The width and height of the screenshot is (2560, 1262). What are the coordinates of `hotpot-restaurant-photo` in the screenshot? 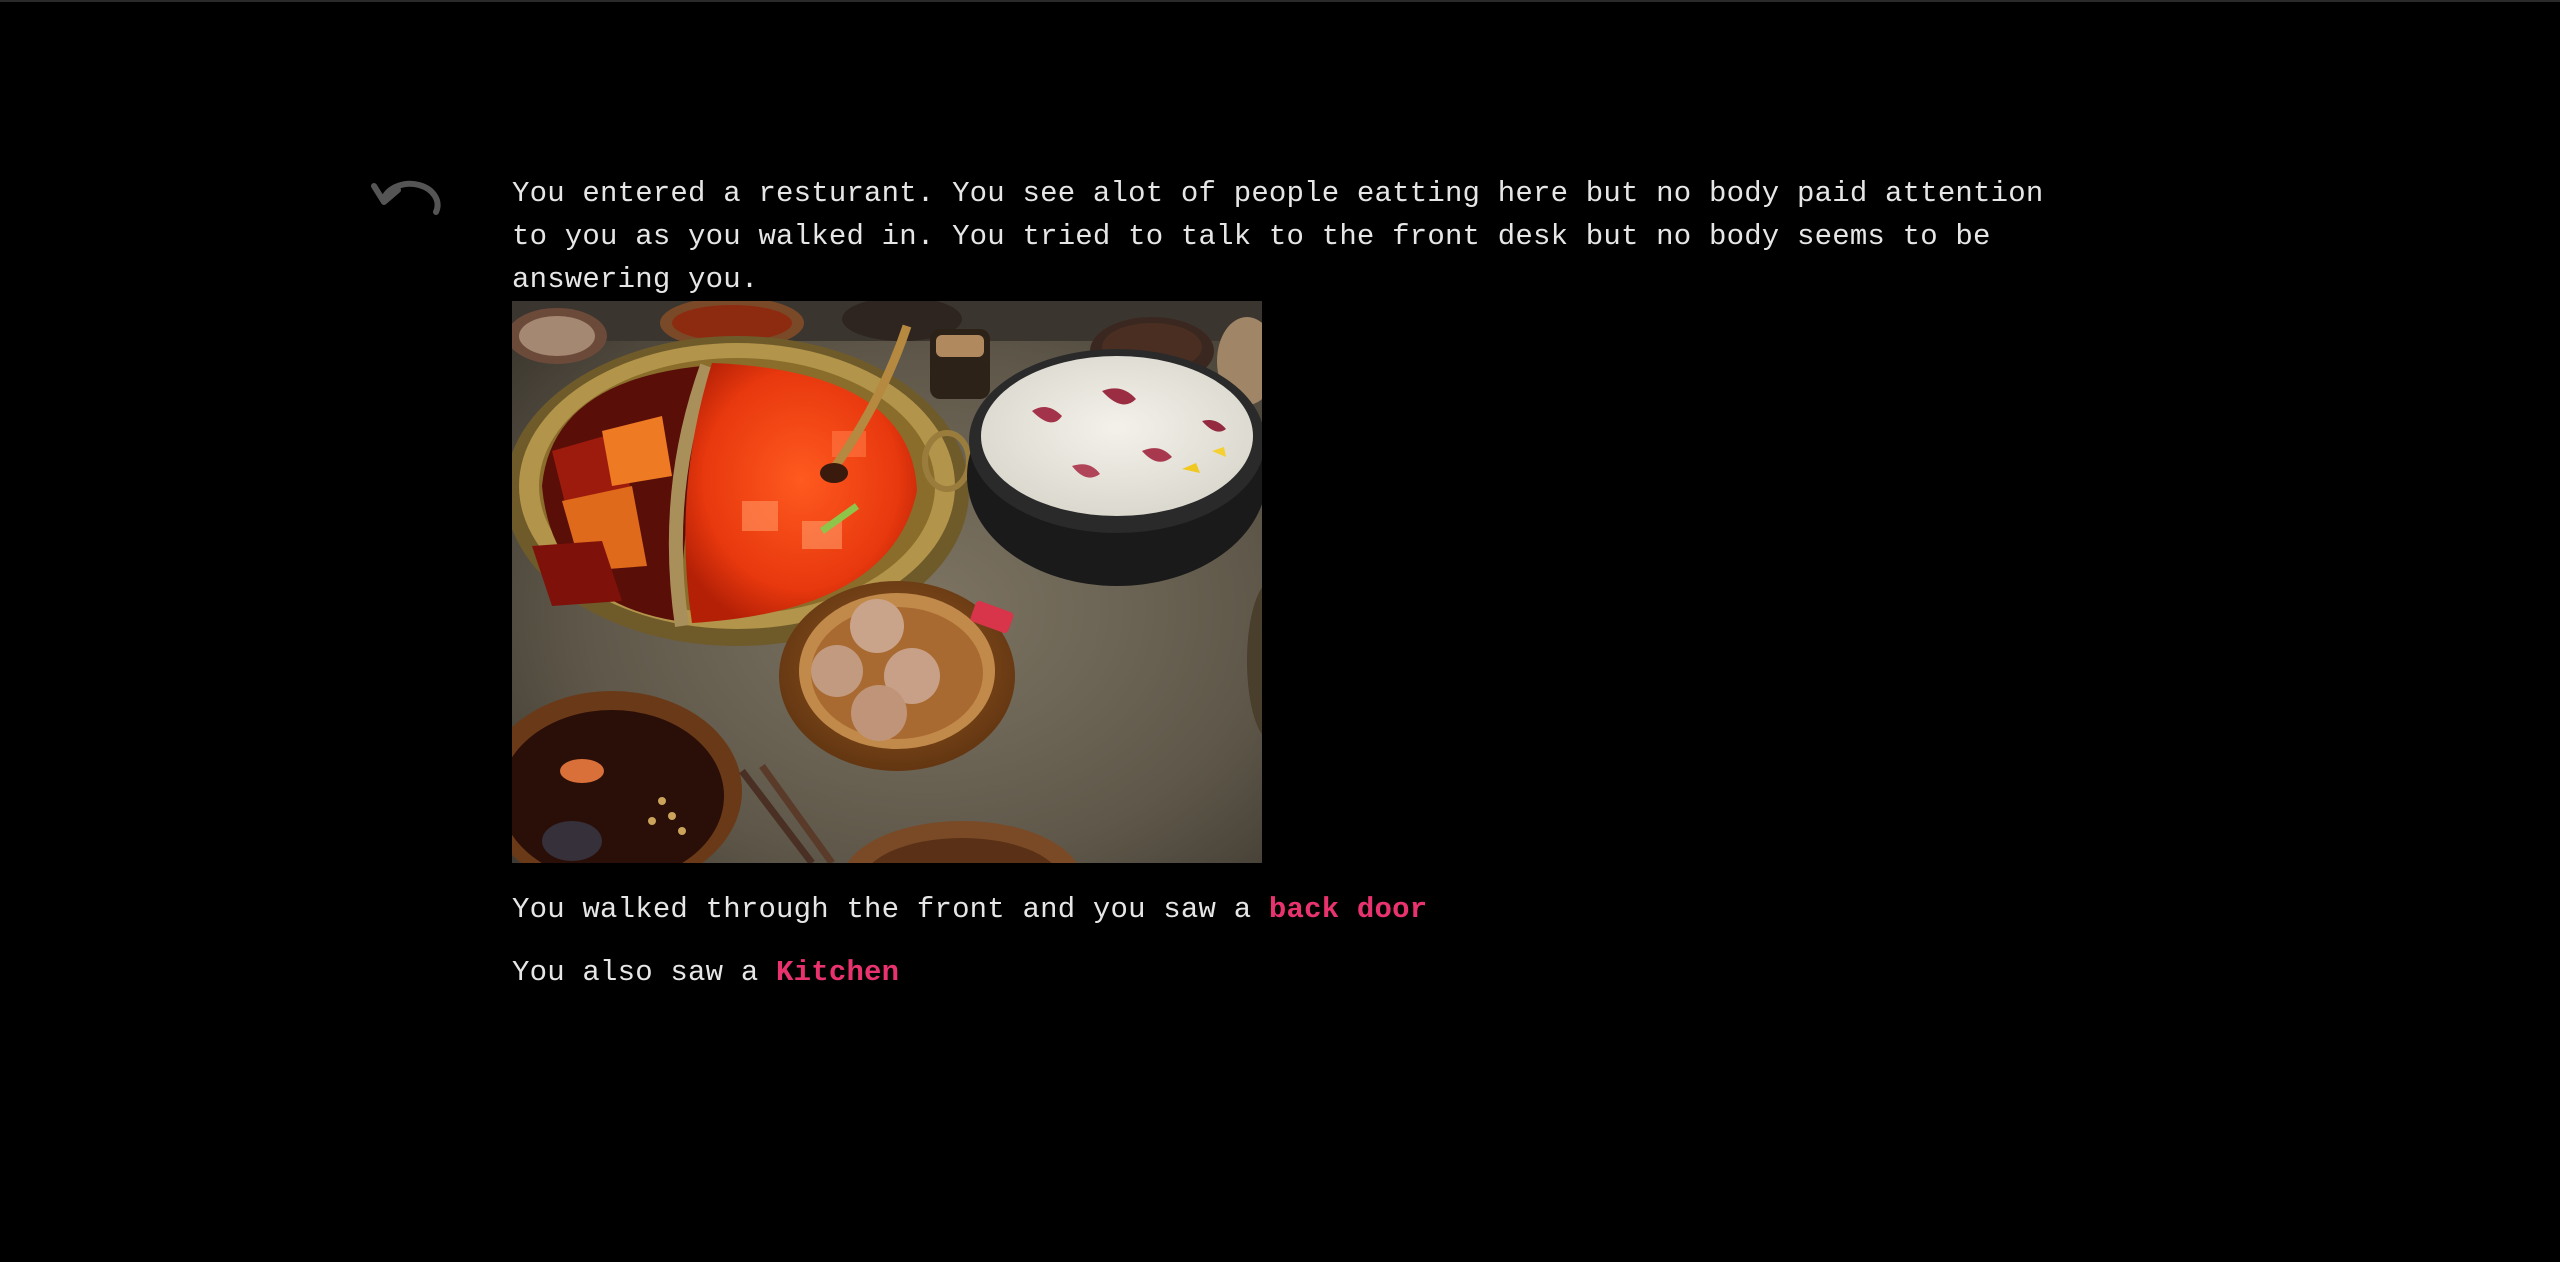 It's located at (887, 582).